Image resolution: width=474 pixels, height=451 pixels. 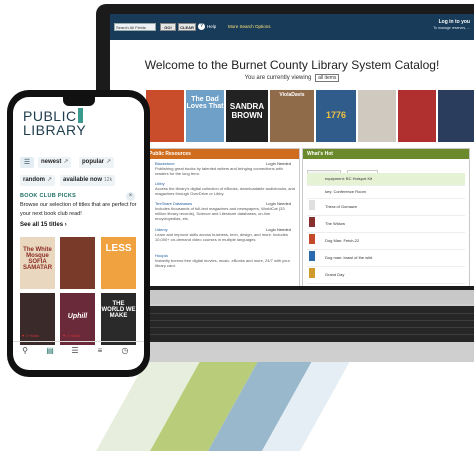 What do you see at coordinates (223, 154) in the screenshot?
I see `public-resources-header: Public Resources` at bounding box center [223, 154].